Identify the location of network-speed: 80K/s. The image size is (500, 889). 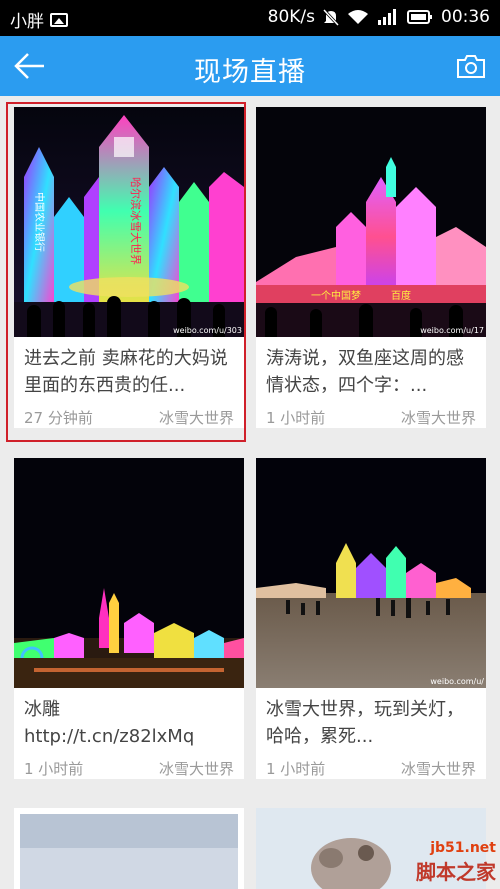
(291, 17).